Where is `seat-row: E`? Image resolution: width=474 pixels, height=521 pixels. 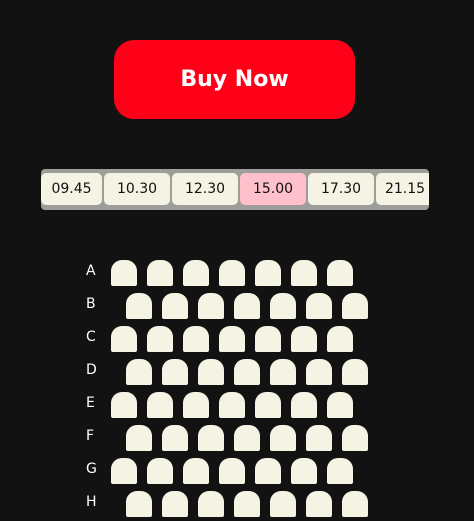
seat-row: E is located at coordinates (236, 405).